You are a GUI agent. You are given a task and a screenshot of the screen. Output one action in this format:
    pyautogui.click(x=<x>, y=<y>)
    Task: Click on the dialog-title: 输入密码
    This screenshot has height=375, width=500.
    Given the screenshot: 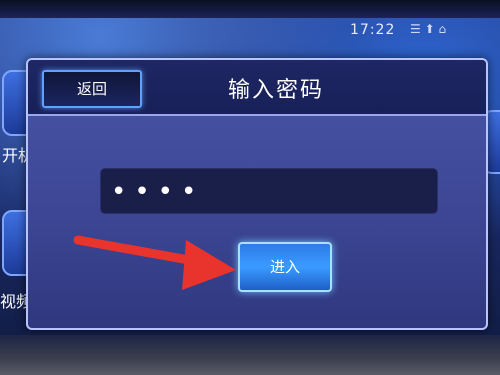 What is the action you would take?
    pyautogui.click(x=276, y=90)
    